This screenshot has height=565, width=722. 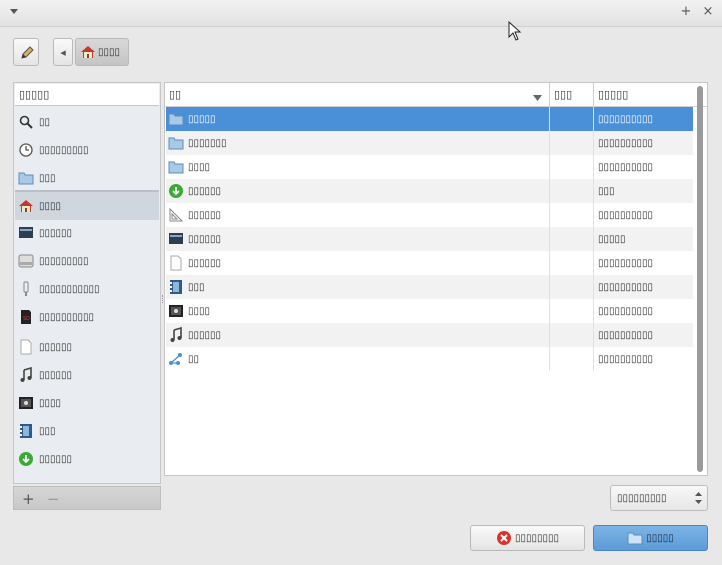 What do you see at coordinates (26, 150) in the screenshot?
I see `recent-icon` at bounding box center [26, 150].